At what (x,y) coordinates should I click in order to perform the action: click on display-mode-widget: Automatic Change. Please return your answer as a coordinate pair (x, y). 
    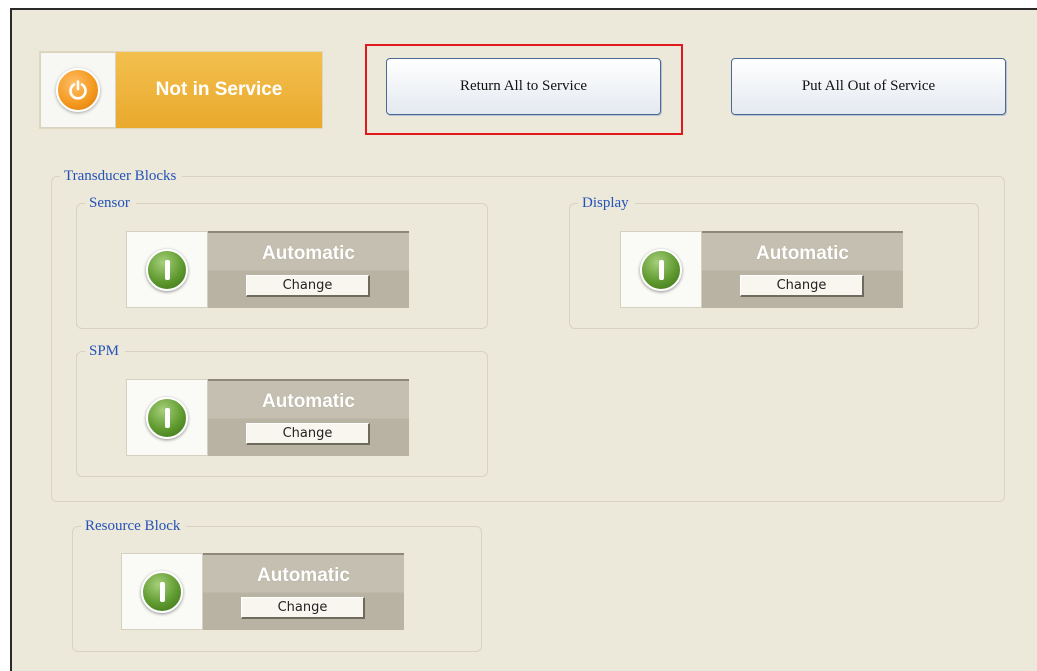
    Looking at the image, I should click on (761, 269).